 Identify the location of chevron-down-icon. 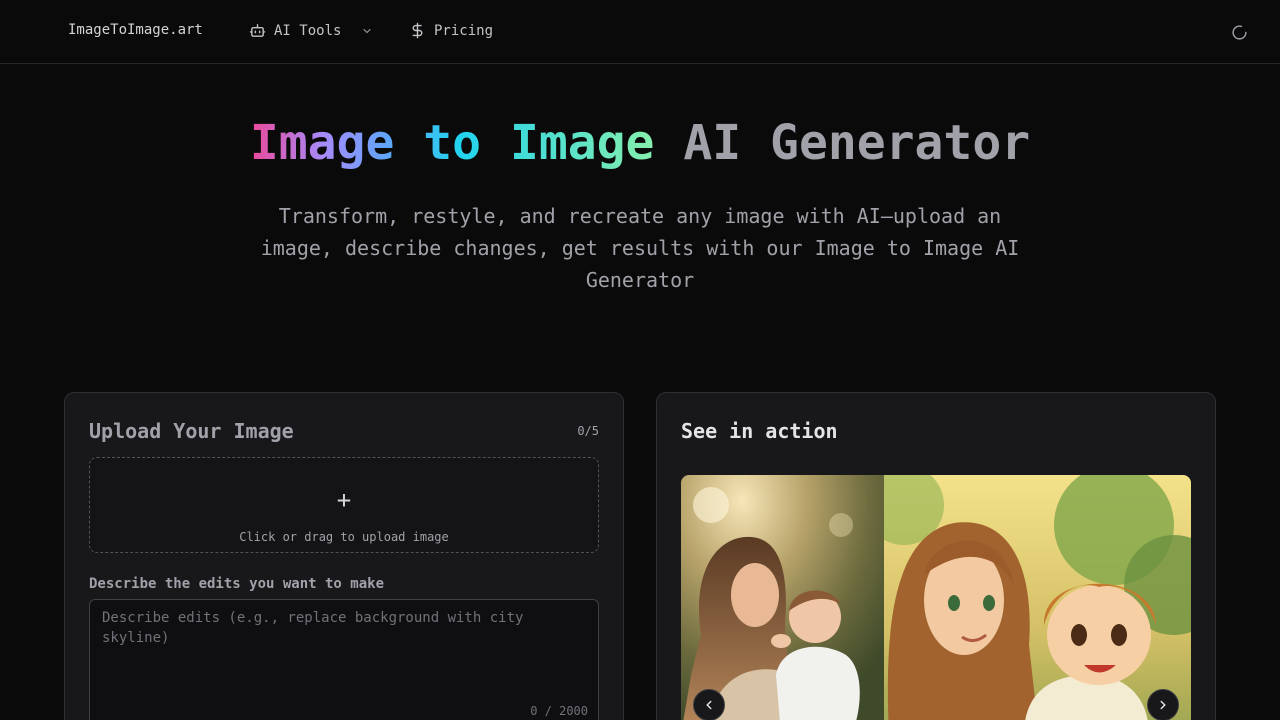
(367, 30).